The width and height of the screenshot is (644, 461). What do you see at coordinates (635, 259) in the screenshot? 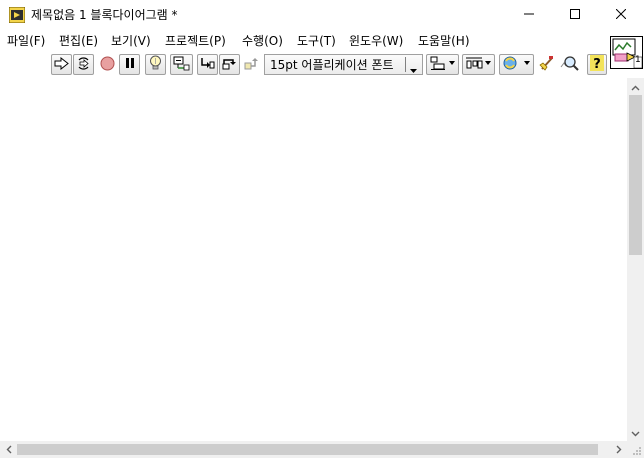
I see `vertical-scrollbar` at bounding box center [635, 259].